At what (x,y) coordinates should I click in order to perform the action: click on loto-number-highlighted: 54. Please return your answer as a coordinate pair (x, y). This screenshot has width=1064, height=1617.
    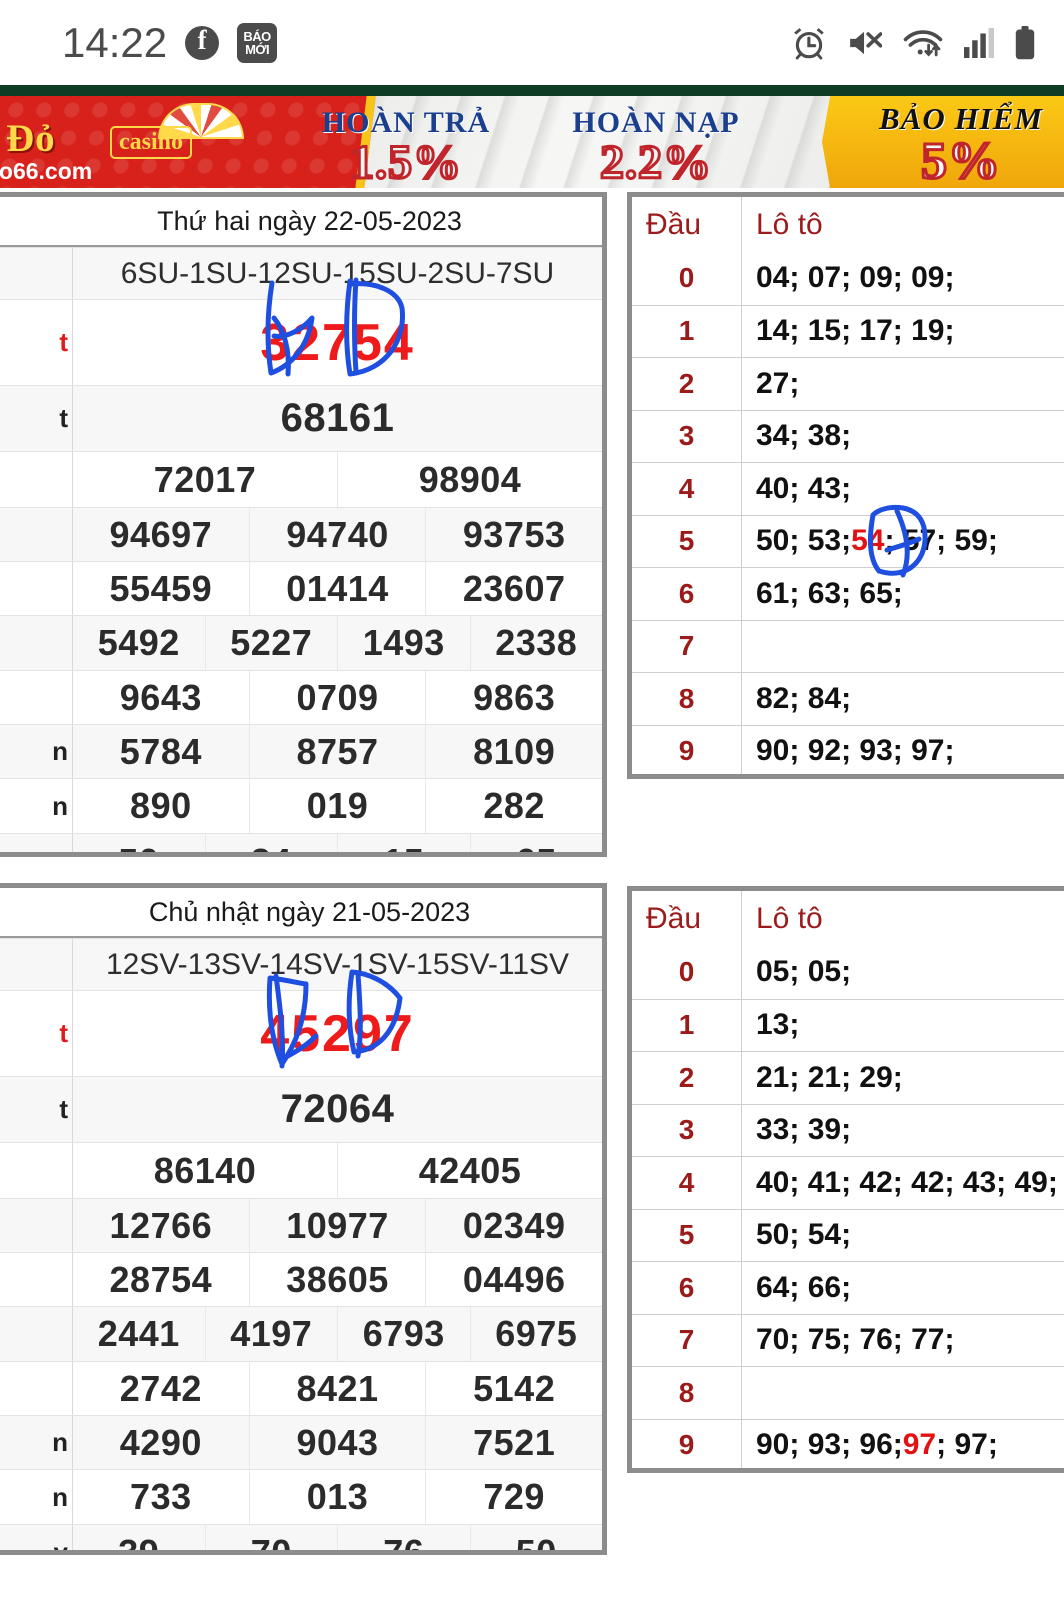
    Looking at the image, I should click on (868, 541).